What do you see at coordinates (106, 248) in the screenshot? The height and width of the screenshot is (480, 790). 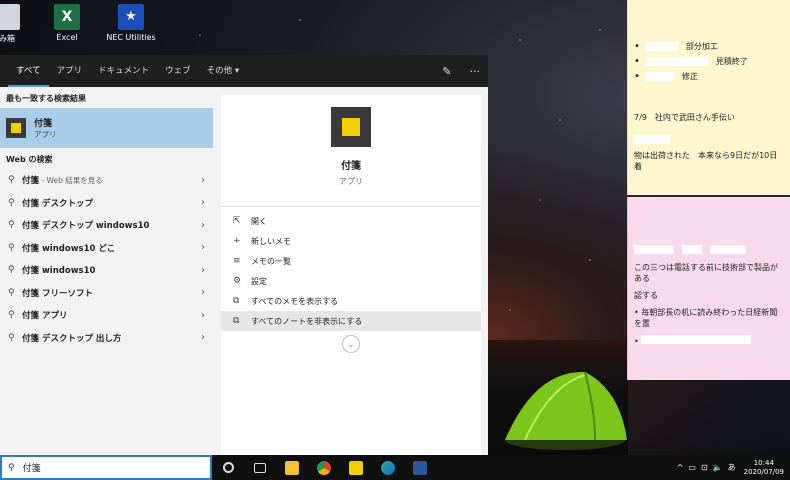 I see `web-result-row: ⚲ 付箋 windows10 どこ ›` at bounding box center [106, 248].